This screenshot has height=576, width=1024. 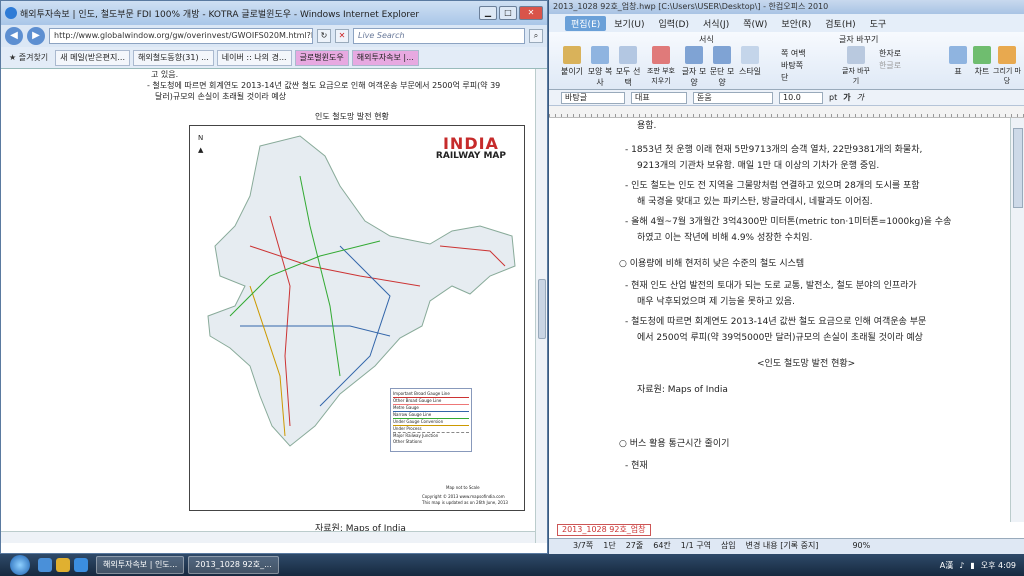 What do you see at coordinates (629, 23) in the screenshot?
I see `menu-view: 보기(U)` at bounding box center [629, 23].